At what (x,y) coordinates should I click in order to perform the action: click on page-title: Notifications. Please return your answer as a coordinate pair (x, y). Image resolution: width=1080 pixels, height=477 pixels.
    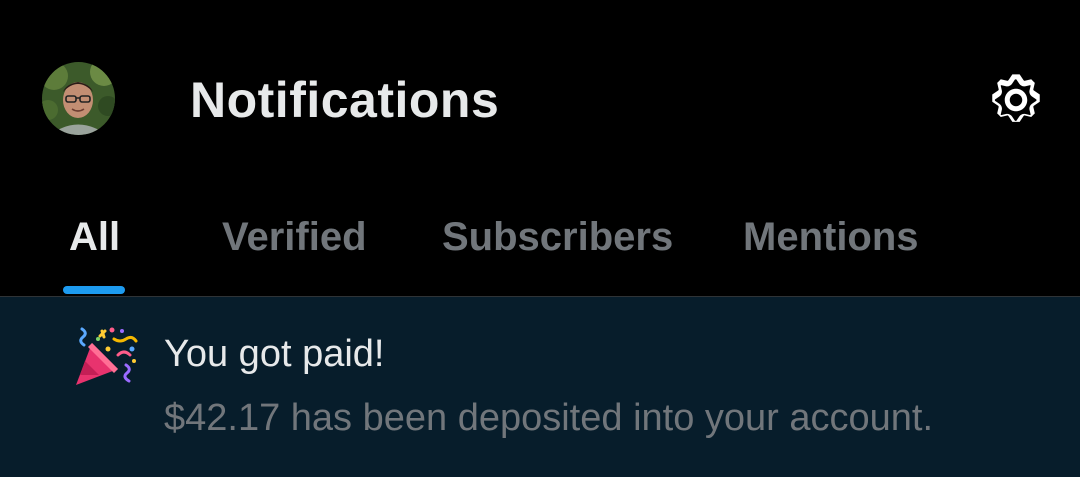
    Looking at the image, I should click on (345, 100).